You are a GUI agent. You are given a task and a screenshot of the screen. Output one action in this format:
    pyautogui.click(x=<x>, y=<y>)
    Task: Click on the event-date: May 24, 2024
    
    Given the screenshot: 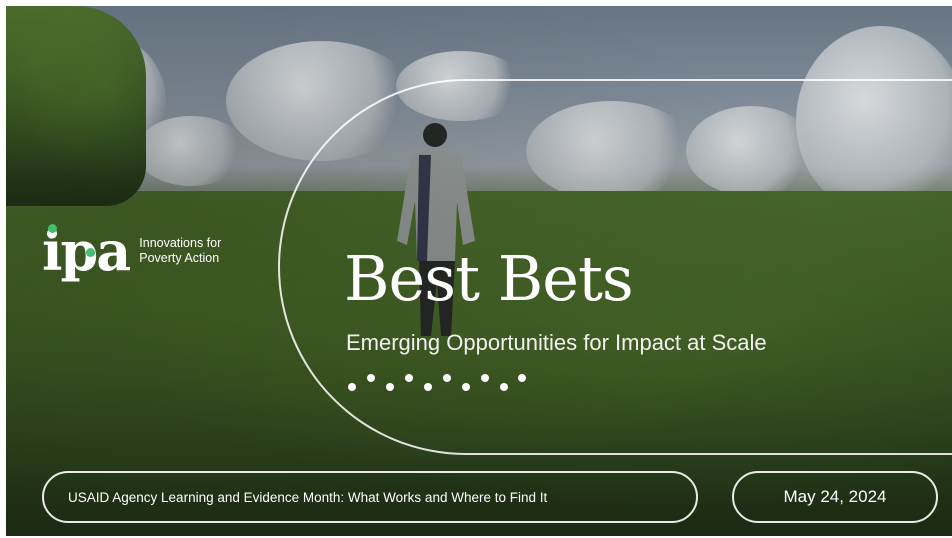 What is the action you would take?
    pyautogui.click(x=835, y=496)
    